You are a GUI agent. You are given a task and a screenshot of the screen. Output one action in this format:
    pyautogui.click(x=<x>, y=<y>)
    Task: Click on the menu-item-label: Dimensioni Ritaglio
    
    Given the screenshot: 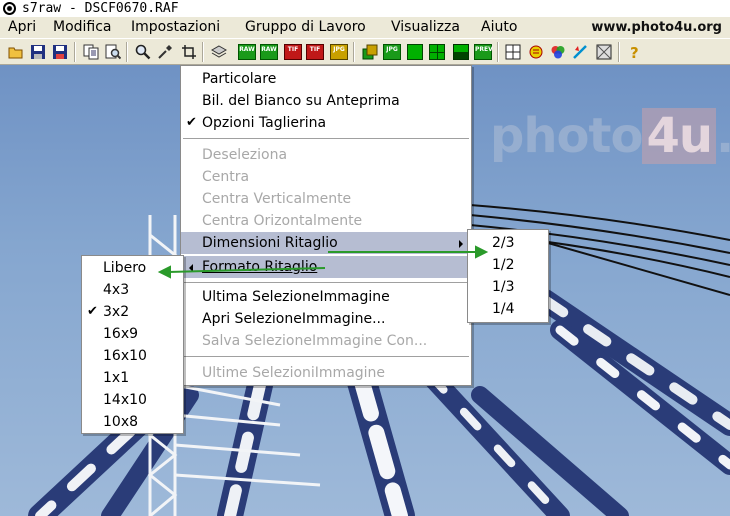 What is the action you would take?
    pyautogui.click(x=270, y=243)
    